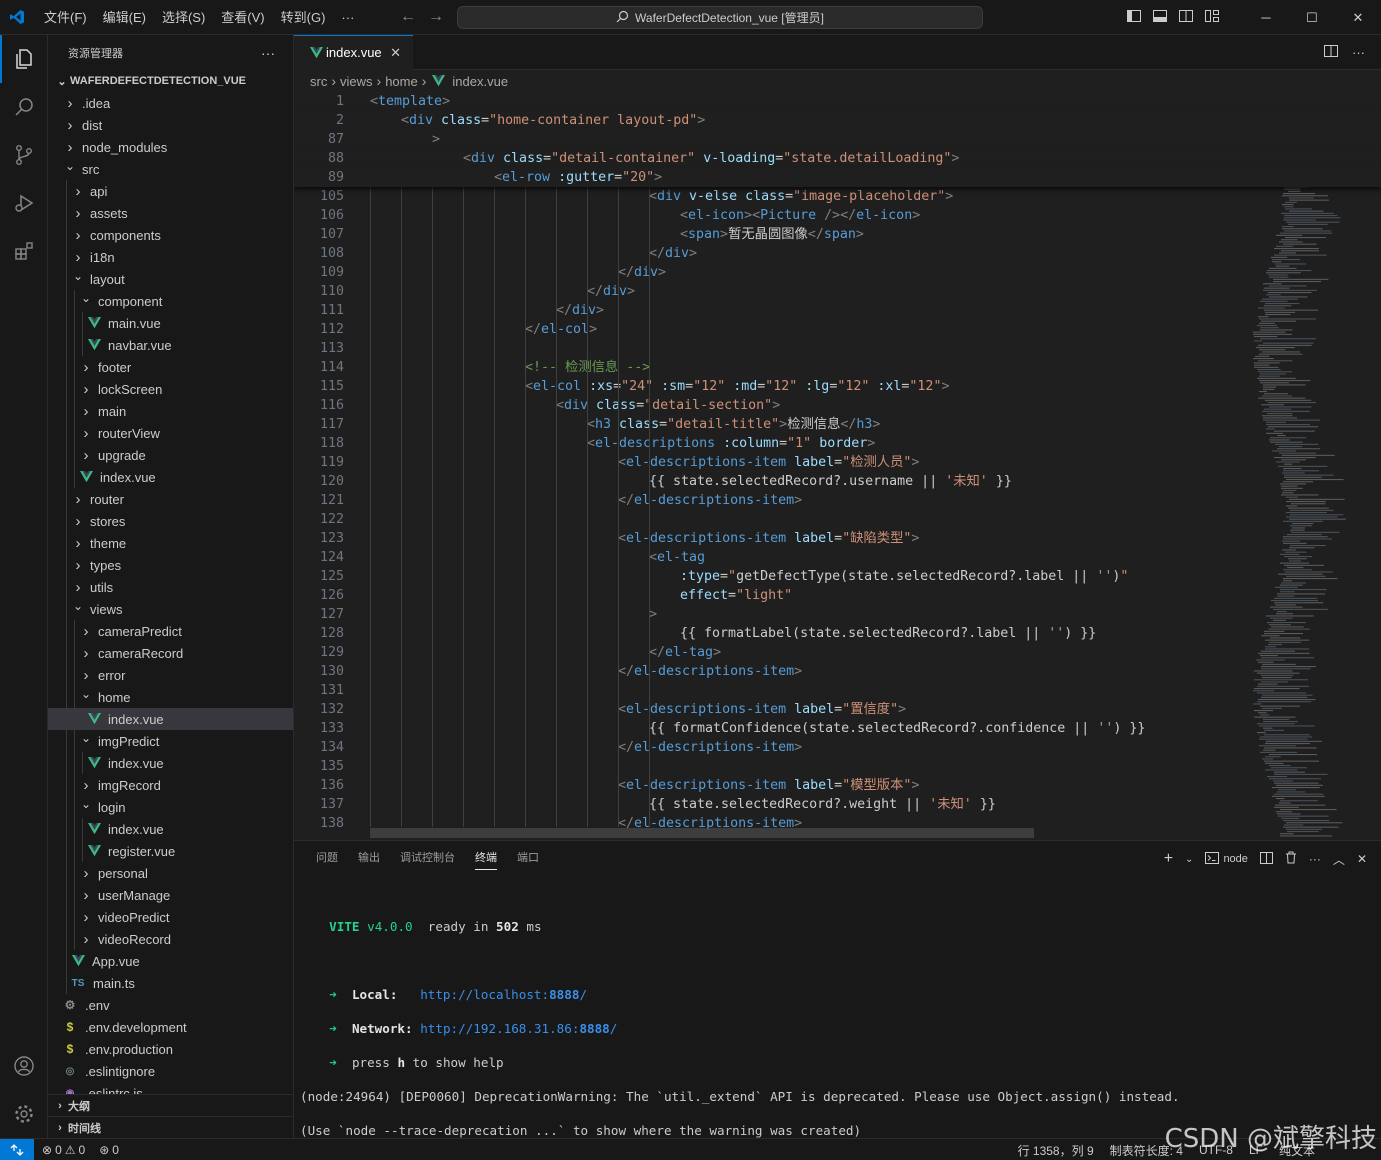 The height and width of the screenshot is (1160, 1381). I want to click on workspace-root: ⌄ WAFERDEFECTDETECTION_VUE, so click(170, 81).